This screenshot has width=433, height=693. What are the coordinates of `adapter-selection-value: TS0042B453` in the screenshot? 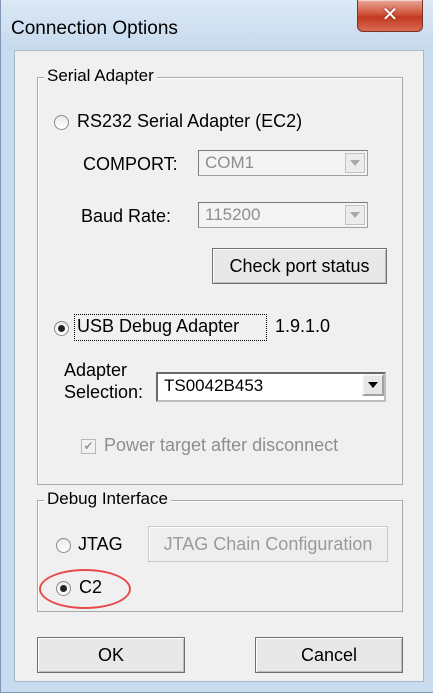 It's located at (214, 385).